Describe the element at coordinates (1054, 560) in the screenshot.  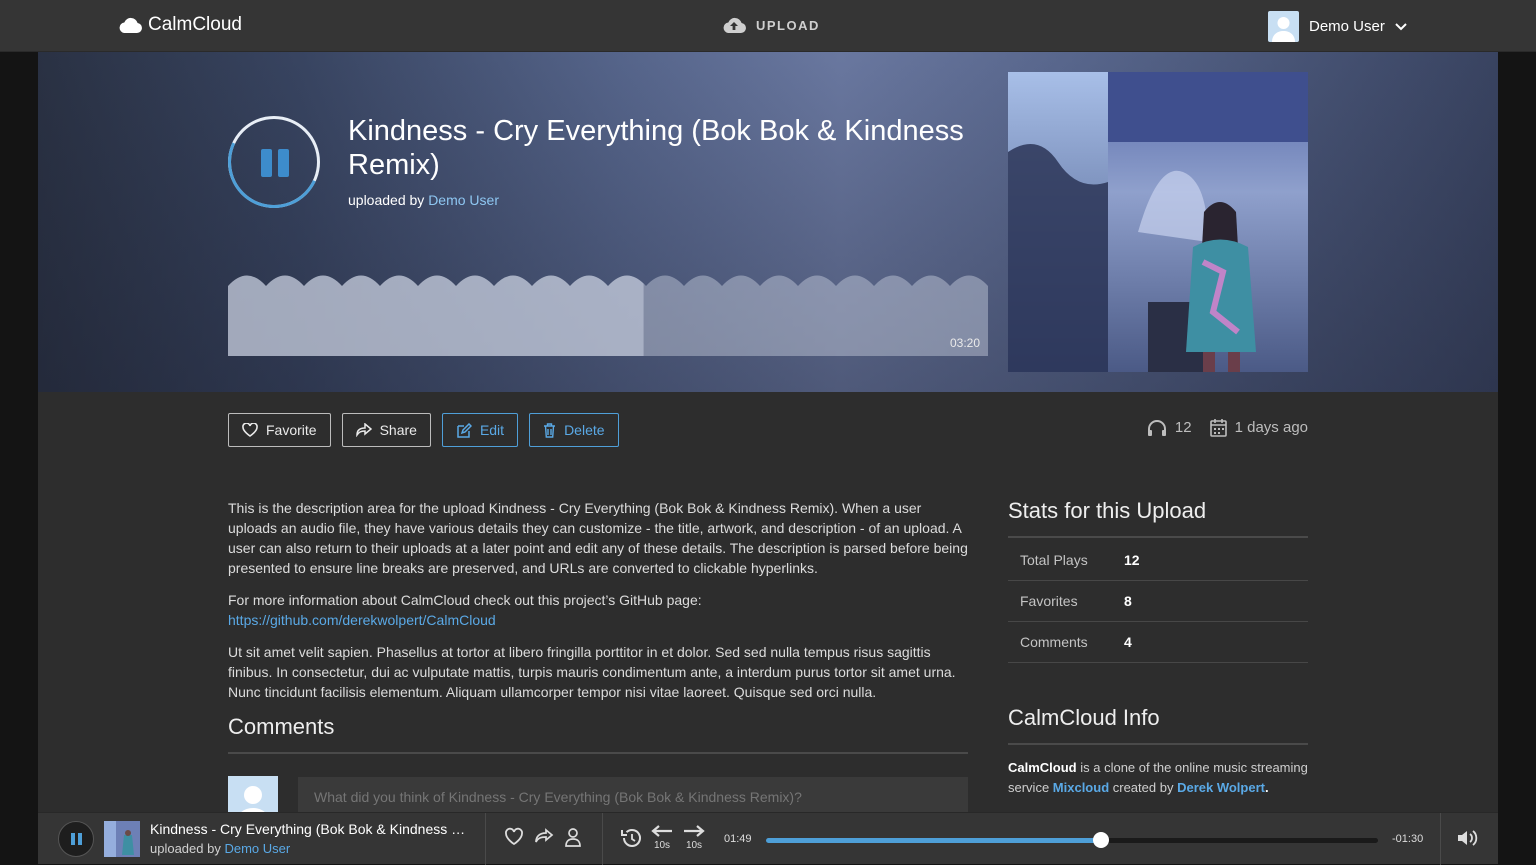
I see `stats-label: Total Plays` at that location.